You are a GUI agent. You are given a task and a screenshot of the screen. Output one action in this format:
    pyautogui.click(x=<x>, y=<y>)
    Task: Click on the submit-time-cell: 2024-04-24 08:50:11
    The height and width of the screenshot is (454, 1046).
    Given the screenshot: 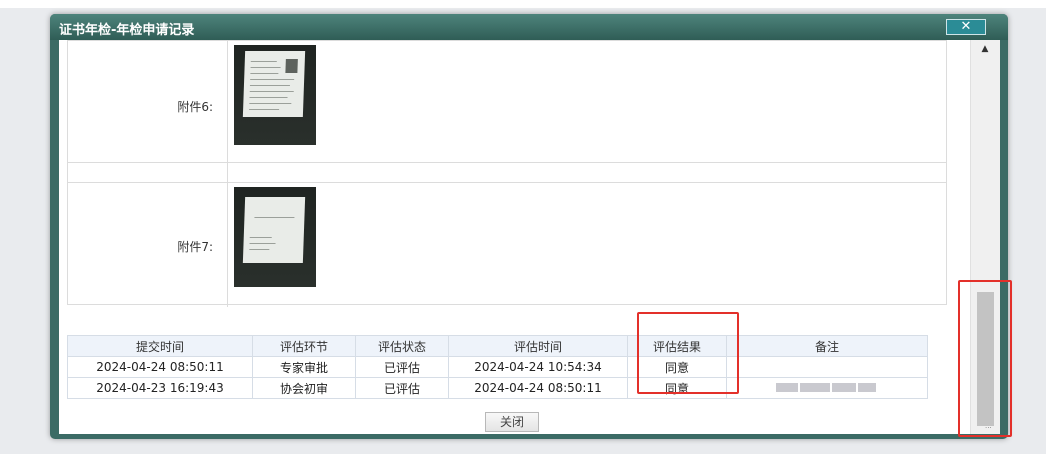 What is the action you would take?
    pyautogui.click(x=160, y=367)
    